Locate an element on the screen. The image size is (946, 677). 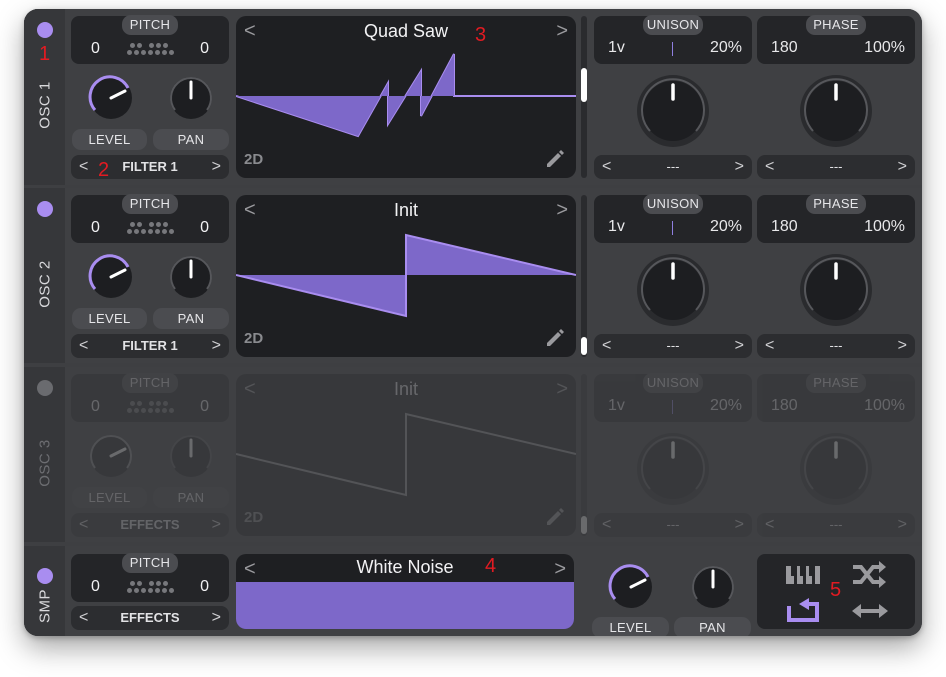
osc1-unison-mod-prev: < is located at coordinates (606, 167).